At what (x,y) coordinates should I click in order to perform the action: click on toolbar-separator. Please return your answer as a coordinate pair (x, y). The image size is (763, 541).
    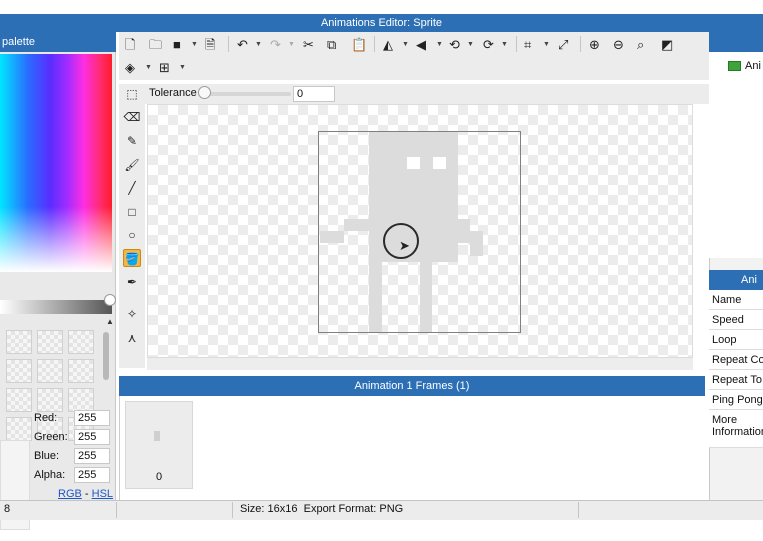
    Looking at the image, I should click on (580, 44).